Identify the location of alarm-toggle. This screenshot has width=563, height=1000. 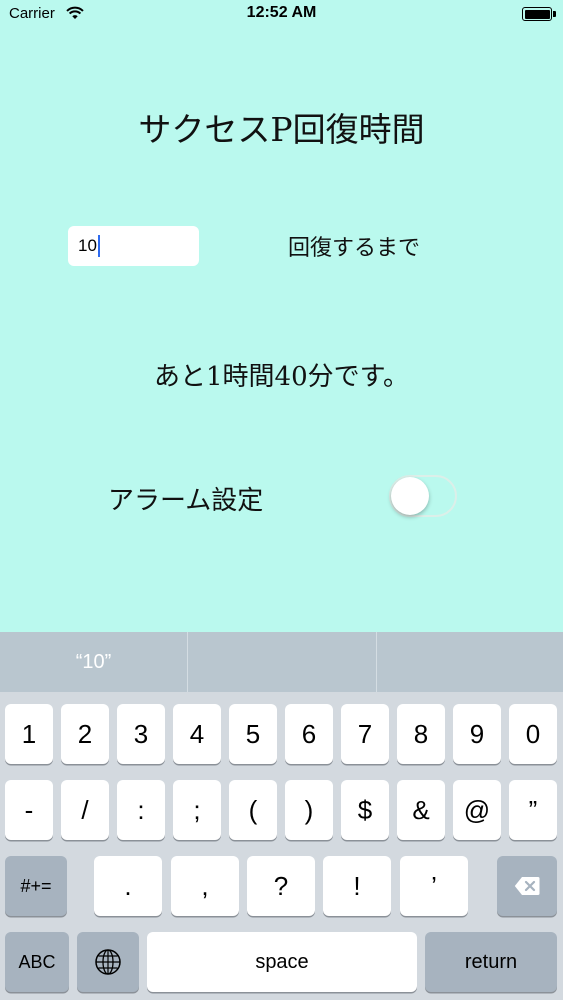
(423, 496).